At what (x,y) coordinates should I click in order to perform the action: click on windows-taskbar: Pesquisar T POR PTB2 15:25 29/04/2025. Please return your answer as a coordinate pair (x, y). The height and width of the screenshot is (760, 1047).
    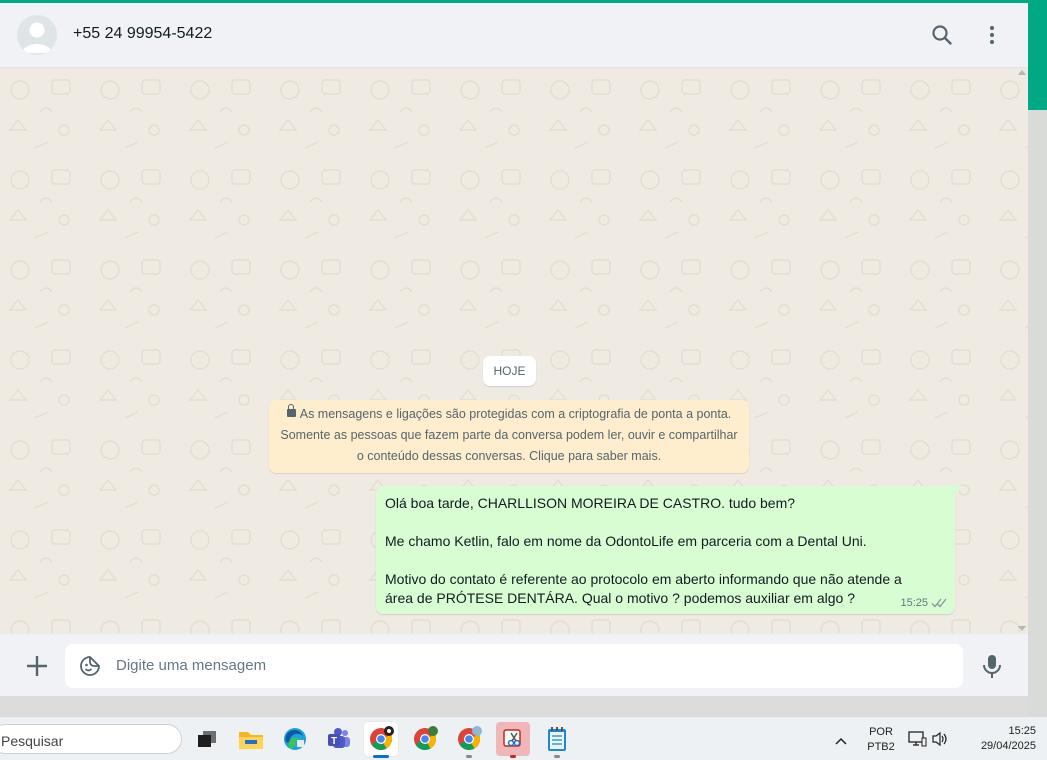
    Looking at the image, I should click on (523, 738).